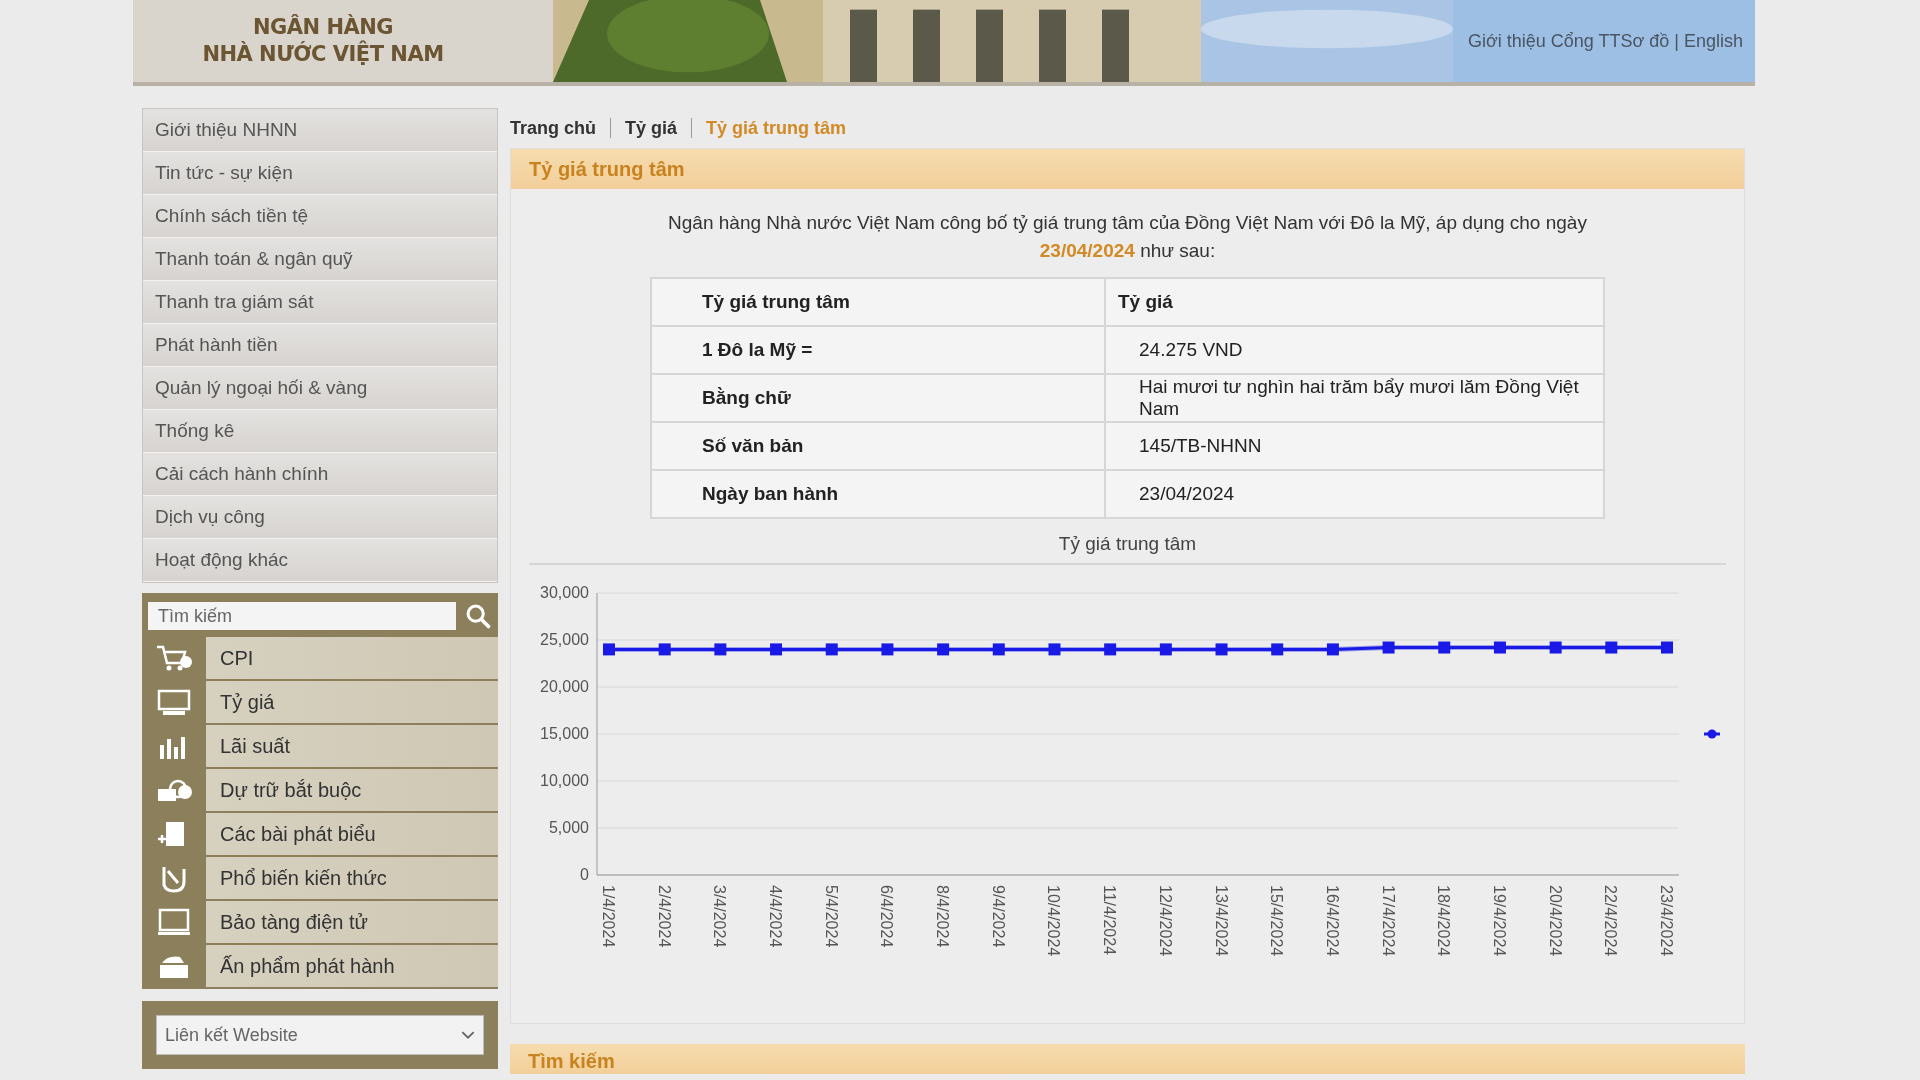  Describe the element at coordinates (1127, 549) in the screenshot. I see `chart-title: Tỷ giá trung tâm` at that location.